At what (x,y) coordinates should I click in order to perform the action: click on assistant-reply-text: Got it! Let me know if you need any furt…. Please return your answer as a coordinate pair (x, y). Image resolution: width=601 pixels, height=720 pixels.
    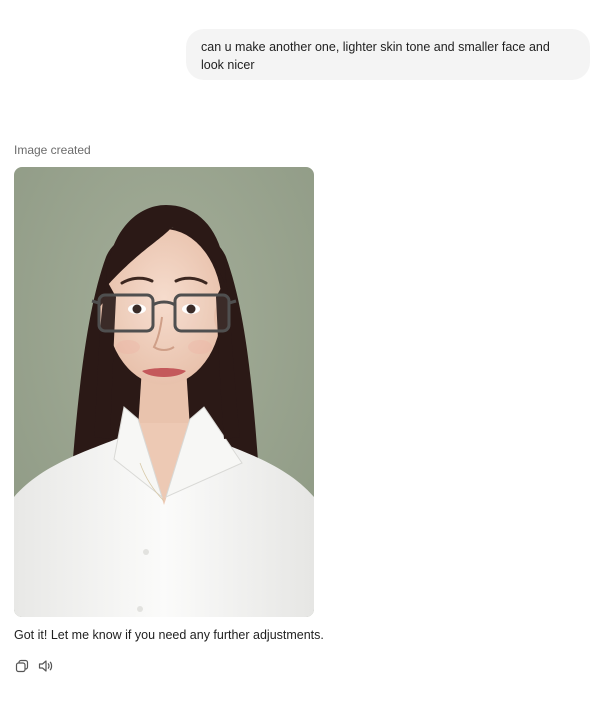
    Looking at the image, I should click on (169, 635).